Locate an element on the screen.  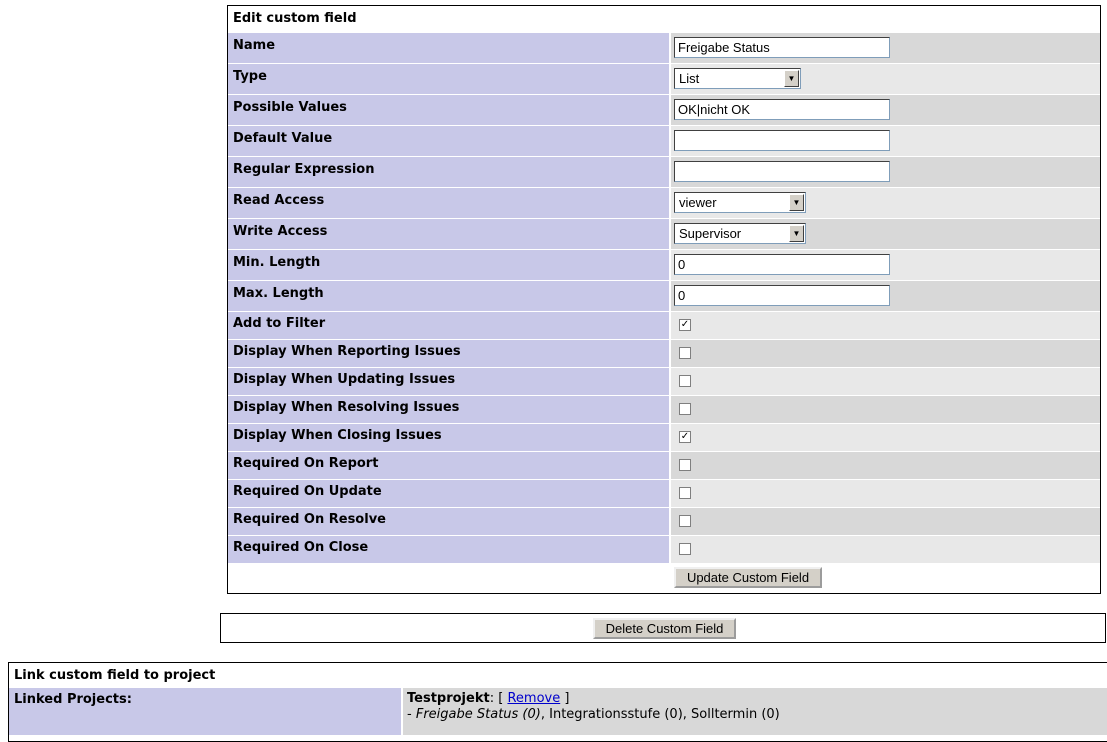
field-label: Read Access is located at coordinates (448, 203).